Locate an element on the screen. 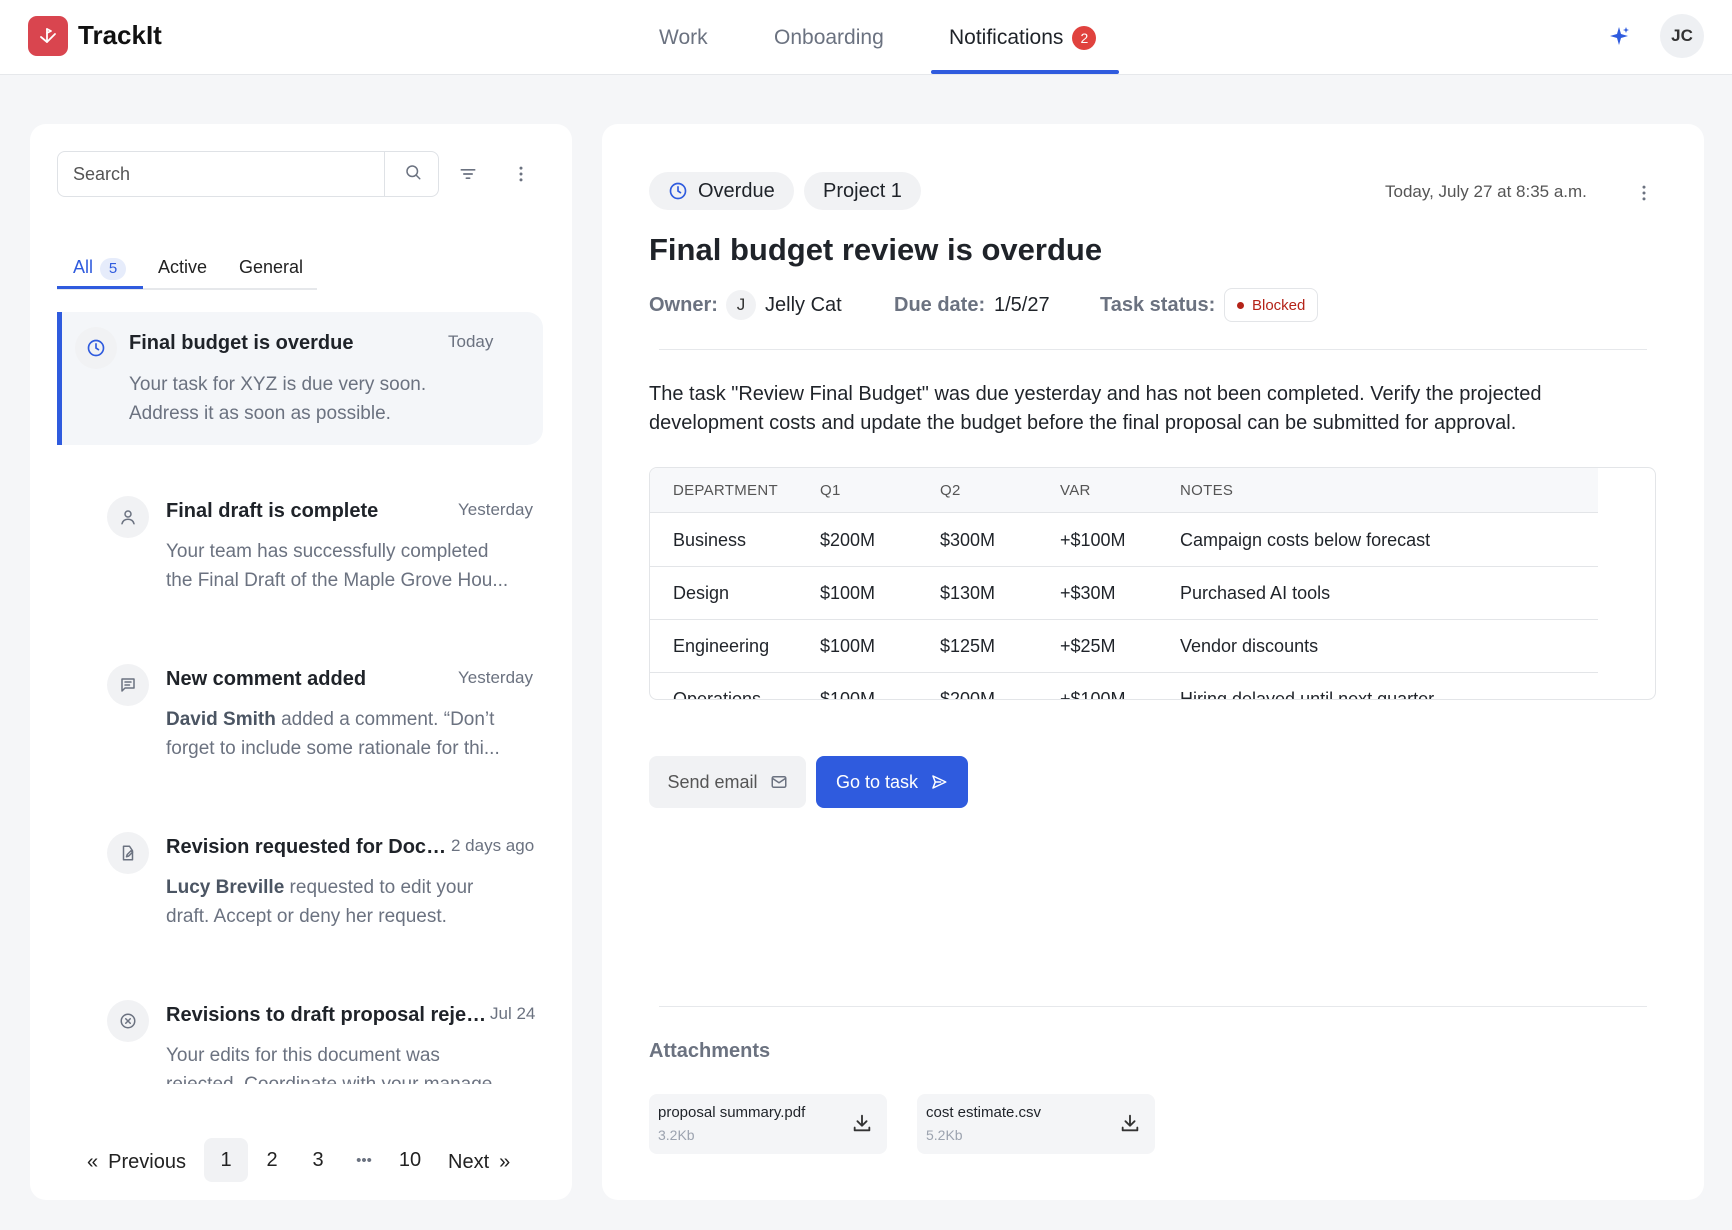 The height and width of the screenshot is (1230, 1732). clock-icon is located at coordinates (678, 191).